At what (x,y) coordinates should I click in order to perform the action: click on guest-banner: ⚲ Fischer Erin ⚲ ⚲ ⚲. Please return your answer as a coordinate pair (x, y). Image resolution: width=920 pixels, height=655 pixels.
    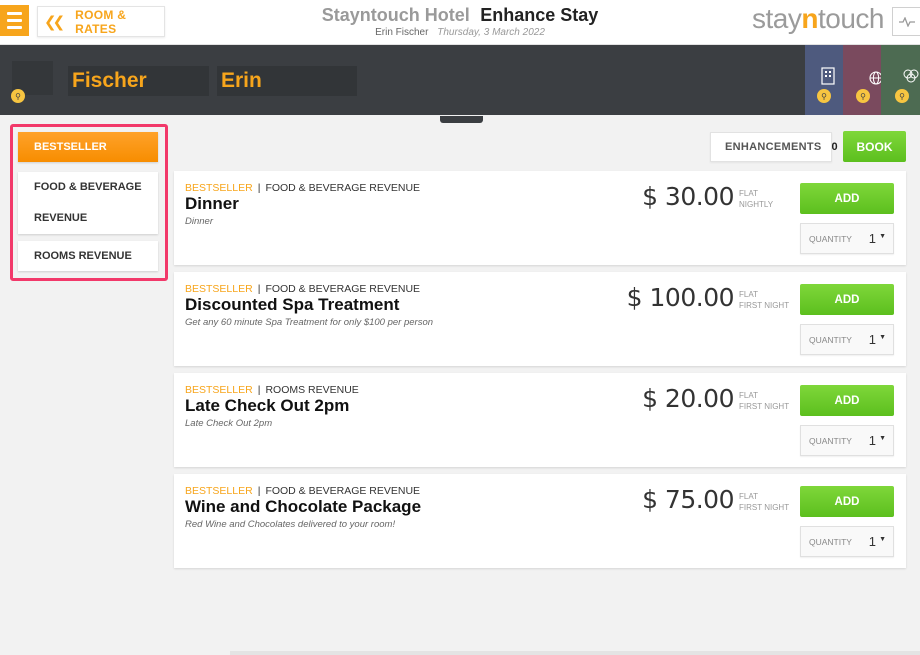
    Looking at the image, I should click on (460, 80).